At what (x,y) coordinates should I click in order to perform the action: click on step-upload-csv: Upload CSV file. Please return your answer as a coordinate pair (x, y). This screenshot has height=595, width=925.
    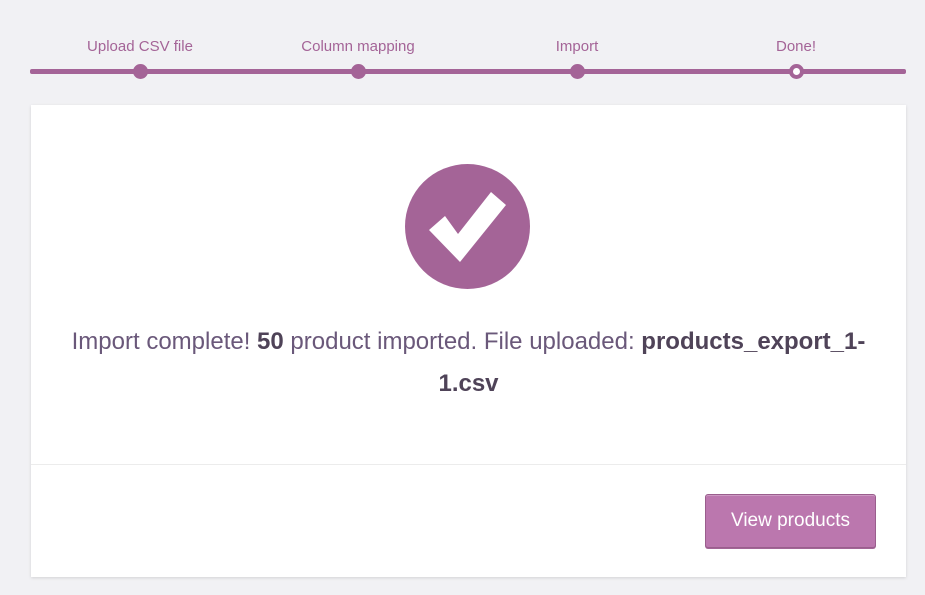
    Looking at the image, I should click on (140, 45).